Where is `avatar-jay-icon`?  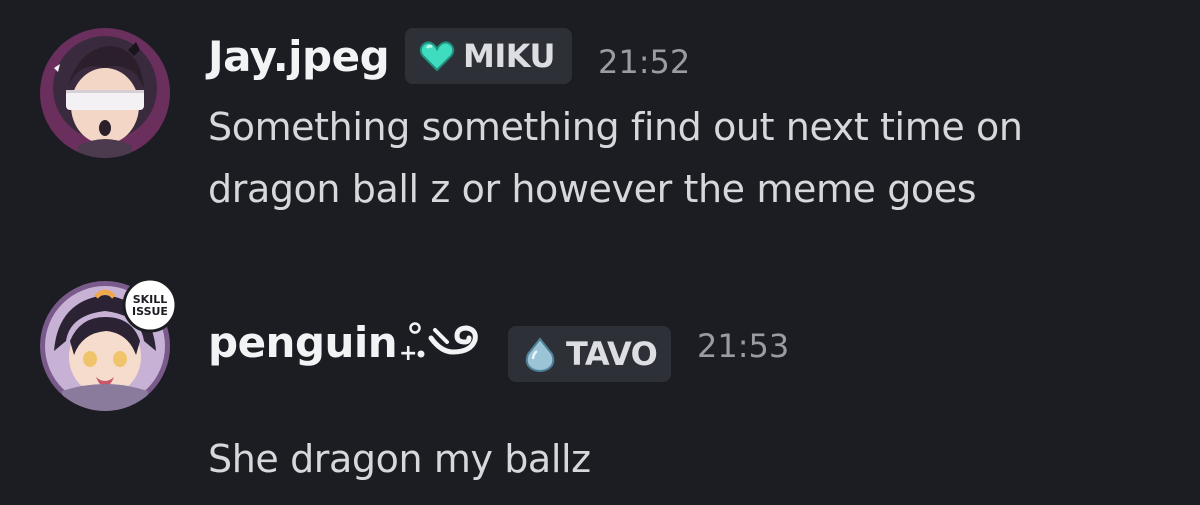 avatar-jay-icon is located at coordinates (105, 93).